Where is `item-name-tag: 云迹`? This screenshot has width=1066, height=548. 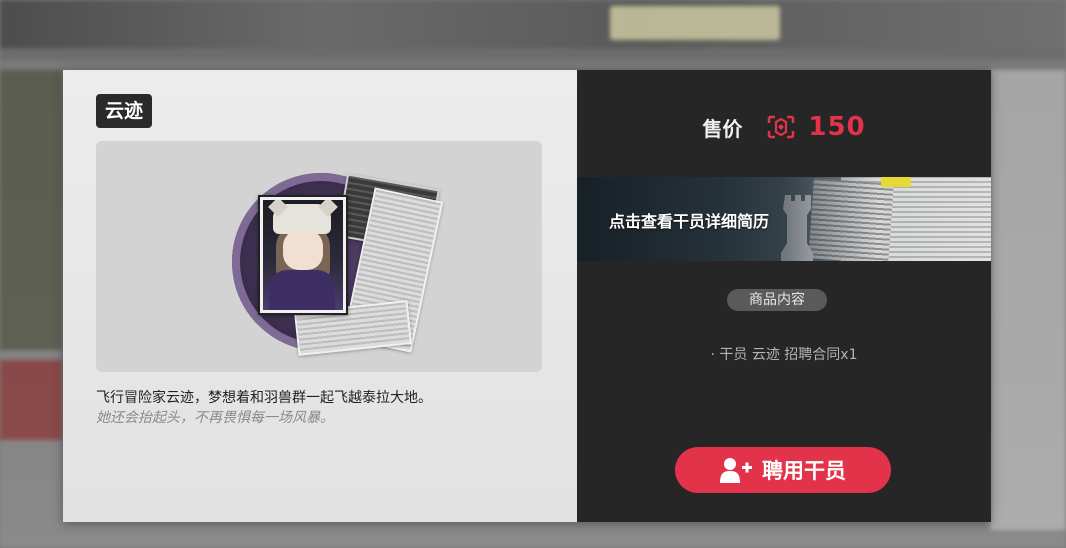 item-name-tag: 云迹 is located at coordinates (124, 111).